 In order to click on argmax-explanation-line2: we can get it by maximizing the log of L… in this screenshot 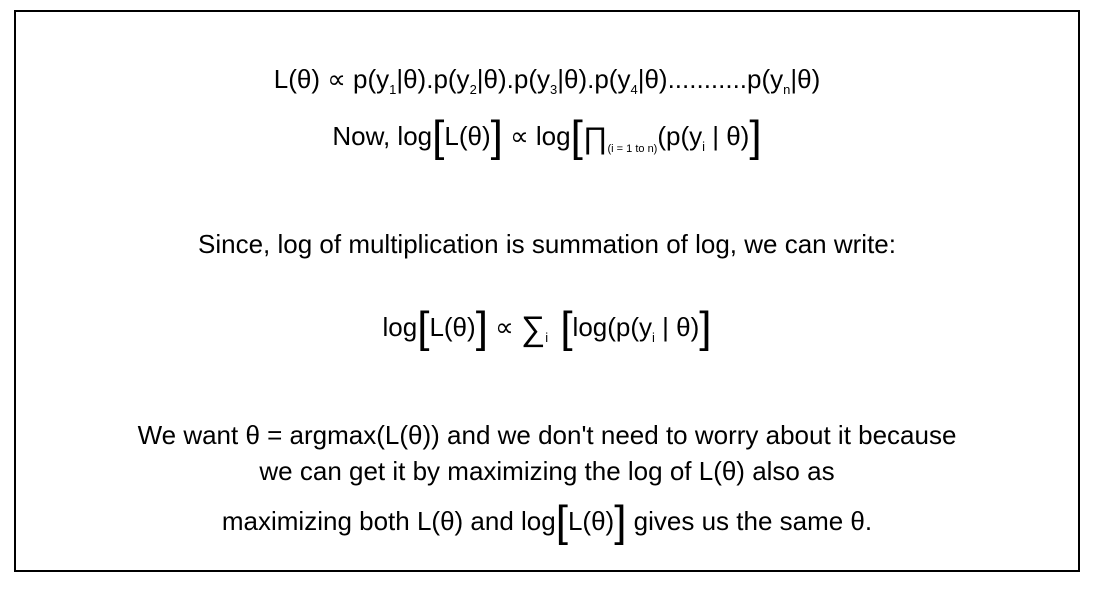, I will do `click(547, 471)`.